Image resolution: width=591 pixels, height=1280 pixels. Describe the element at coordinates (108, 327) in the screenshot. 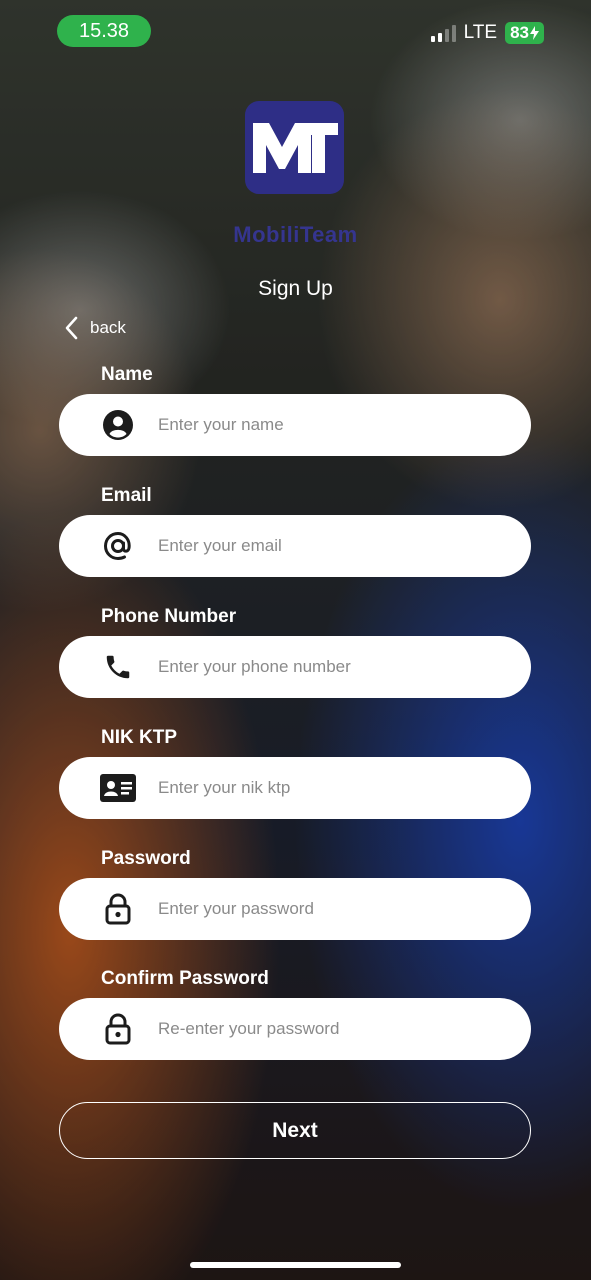

I see `back-label: back` at that location.